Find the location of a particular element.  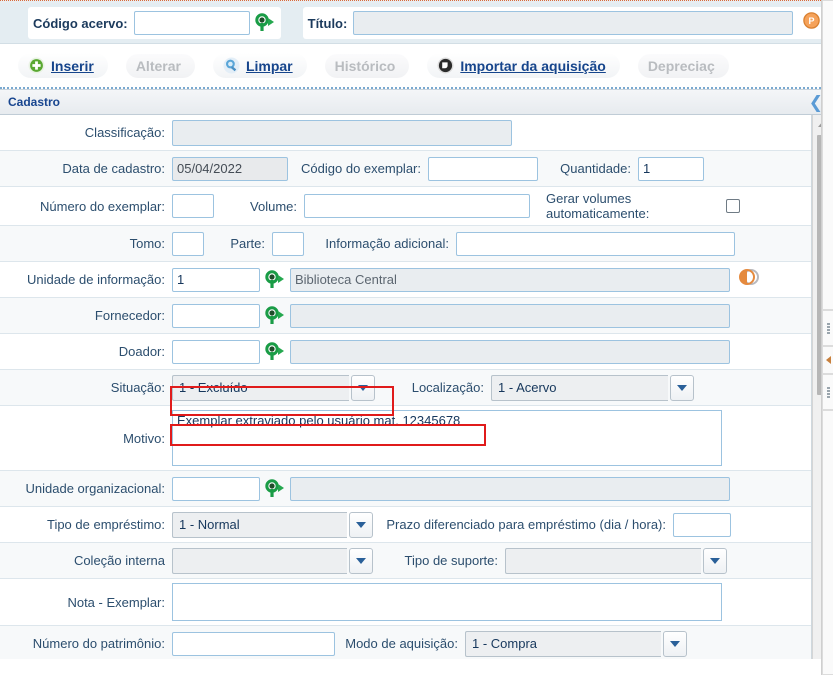

unidade-organizacional-code-input is located at coordinates (216, 488).